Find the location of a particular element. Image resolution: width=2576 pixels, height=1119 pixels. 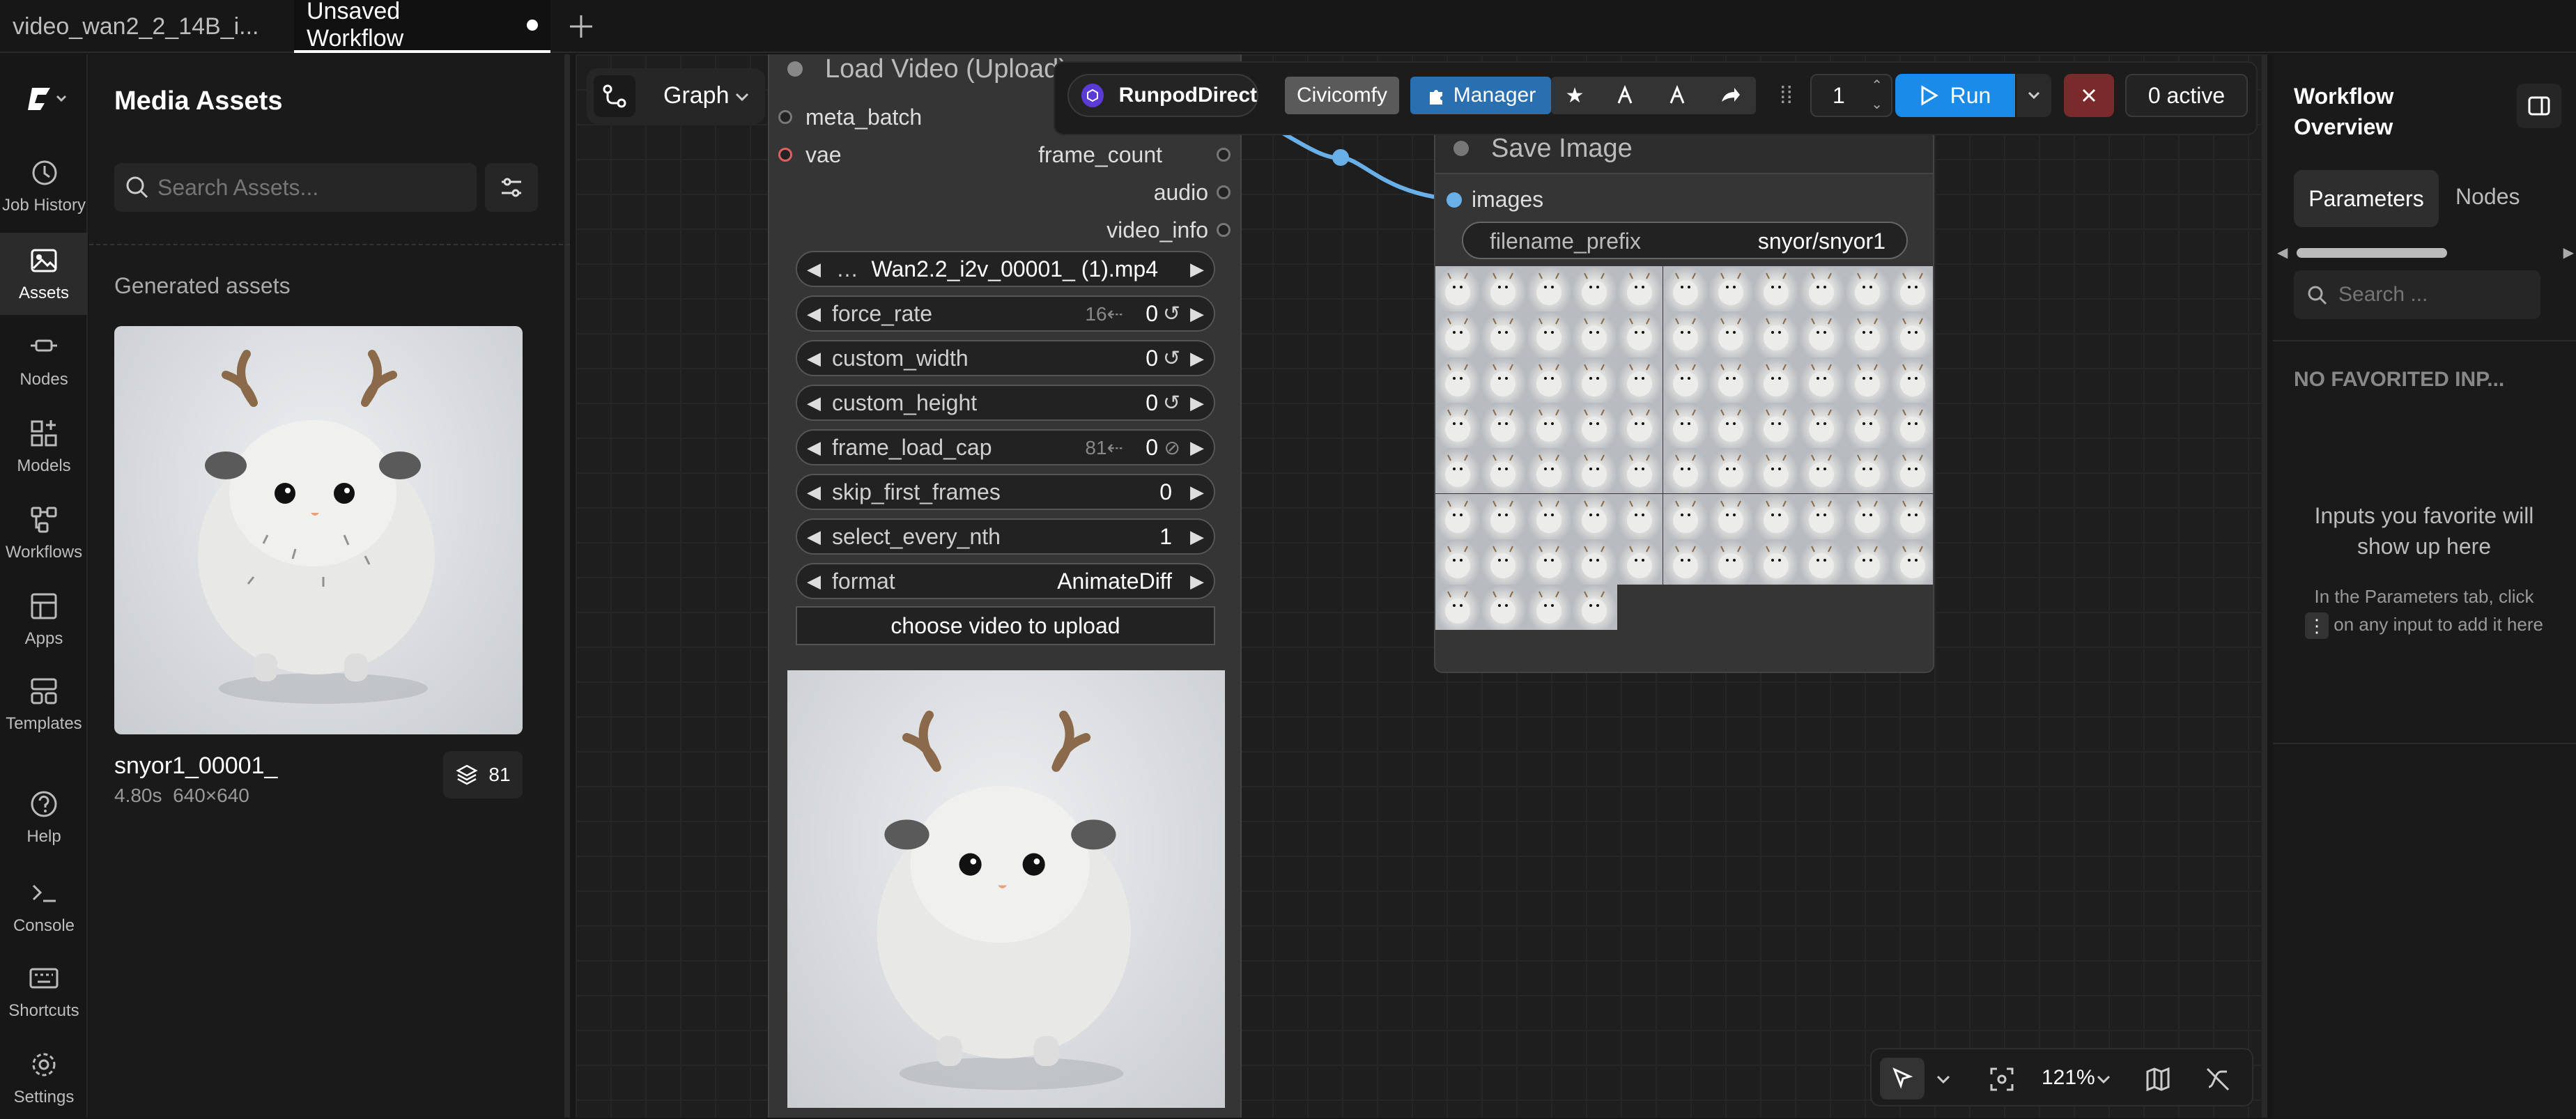

scroll-left-icon: ◀ is located at coordinates (2282, 252).